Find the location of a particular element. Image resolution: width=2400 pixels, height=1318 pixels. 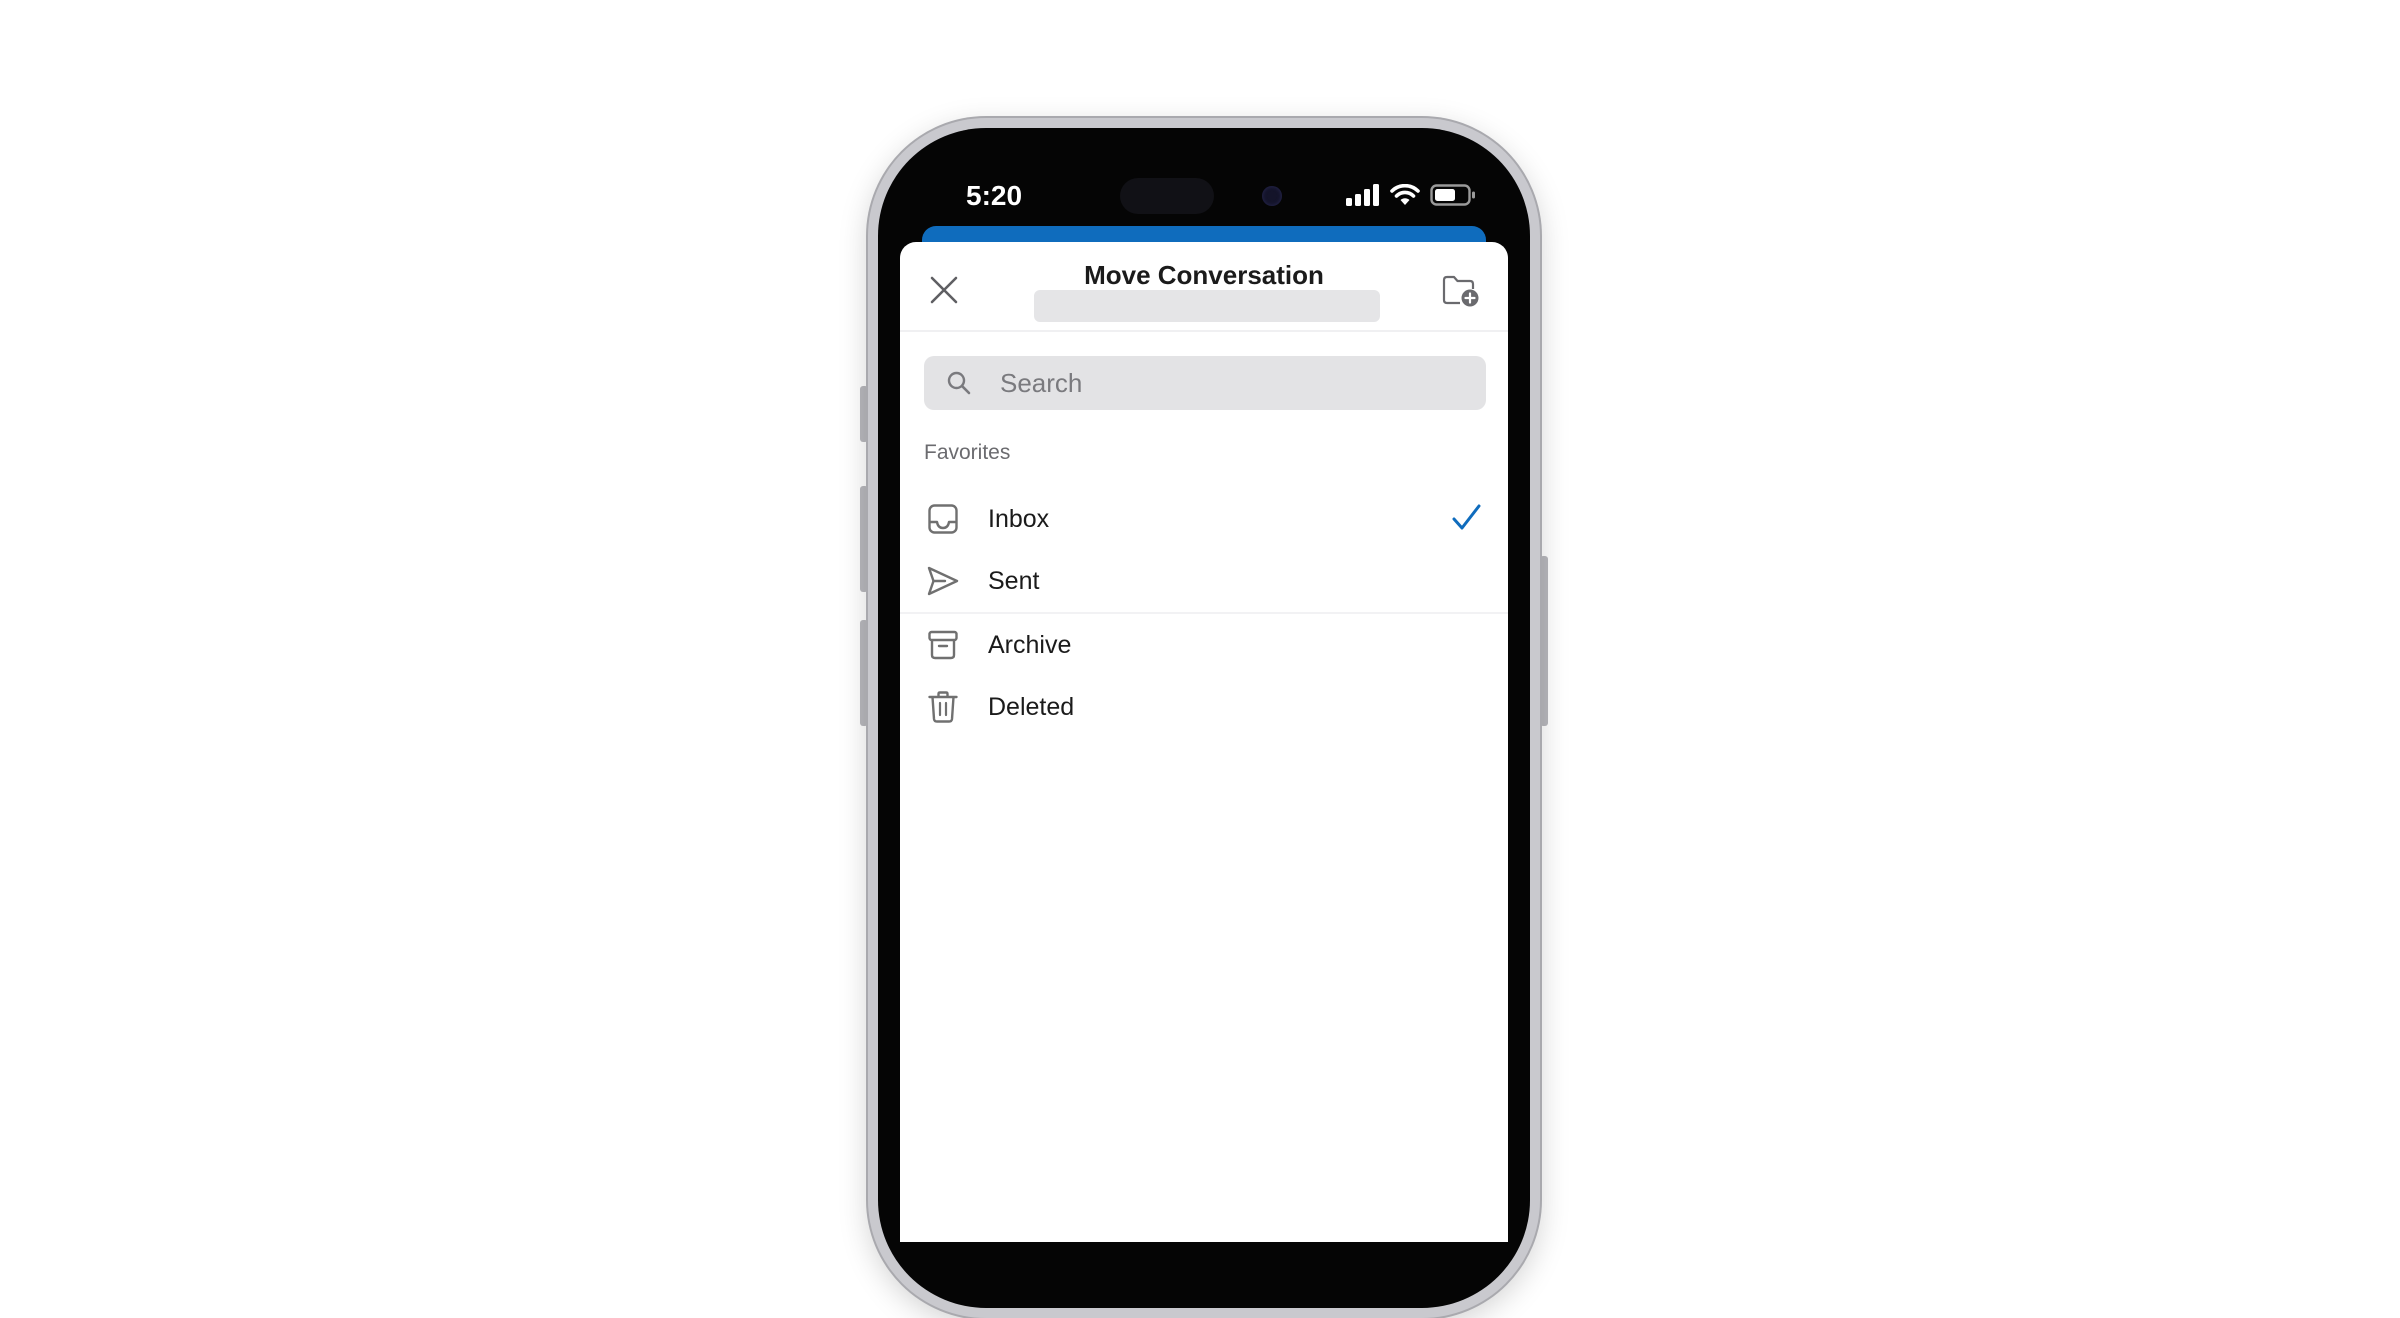

search-field is located at coordinates (1205, 383).